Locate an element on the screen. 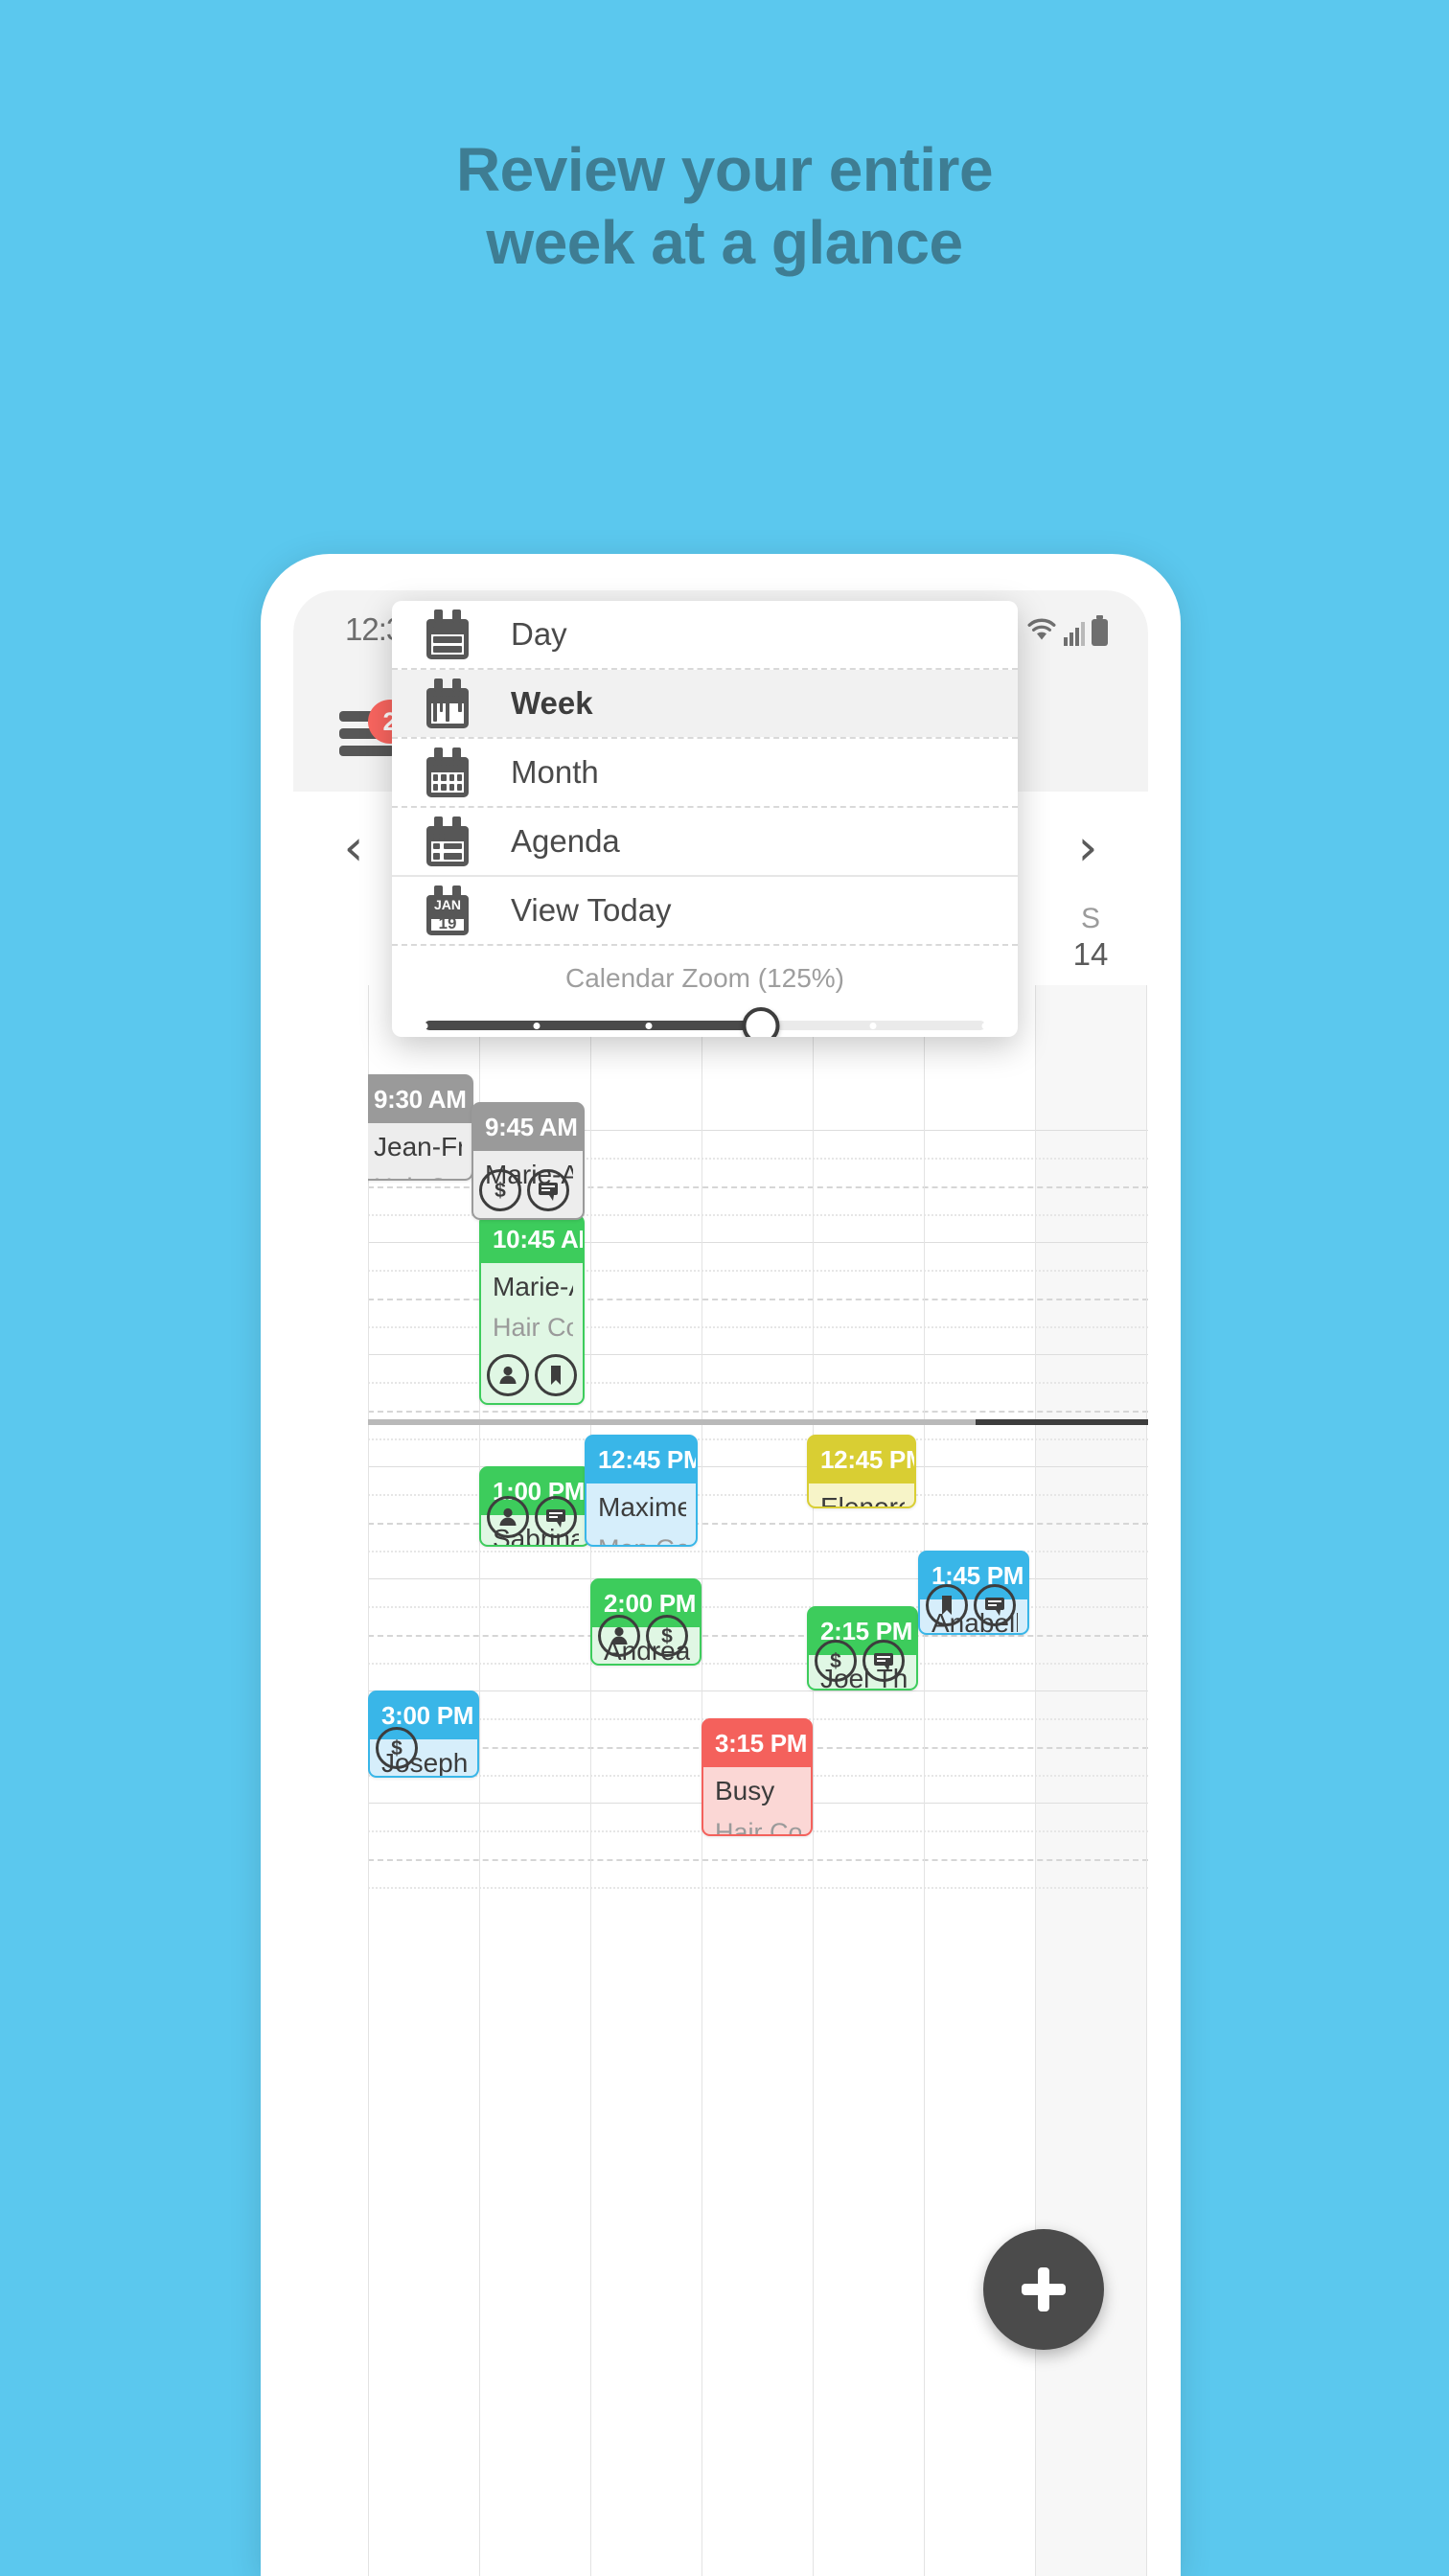 This screenshot has width=1449, height=2576. menu-item-month: Month is located at coordinates (705, 772).